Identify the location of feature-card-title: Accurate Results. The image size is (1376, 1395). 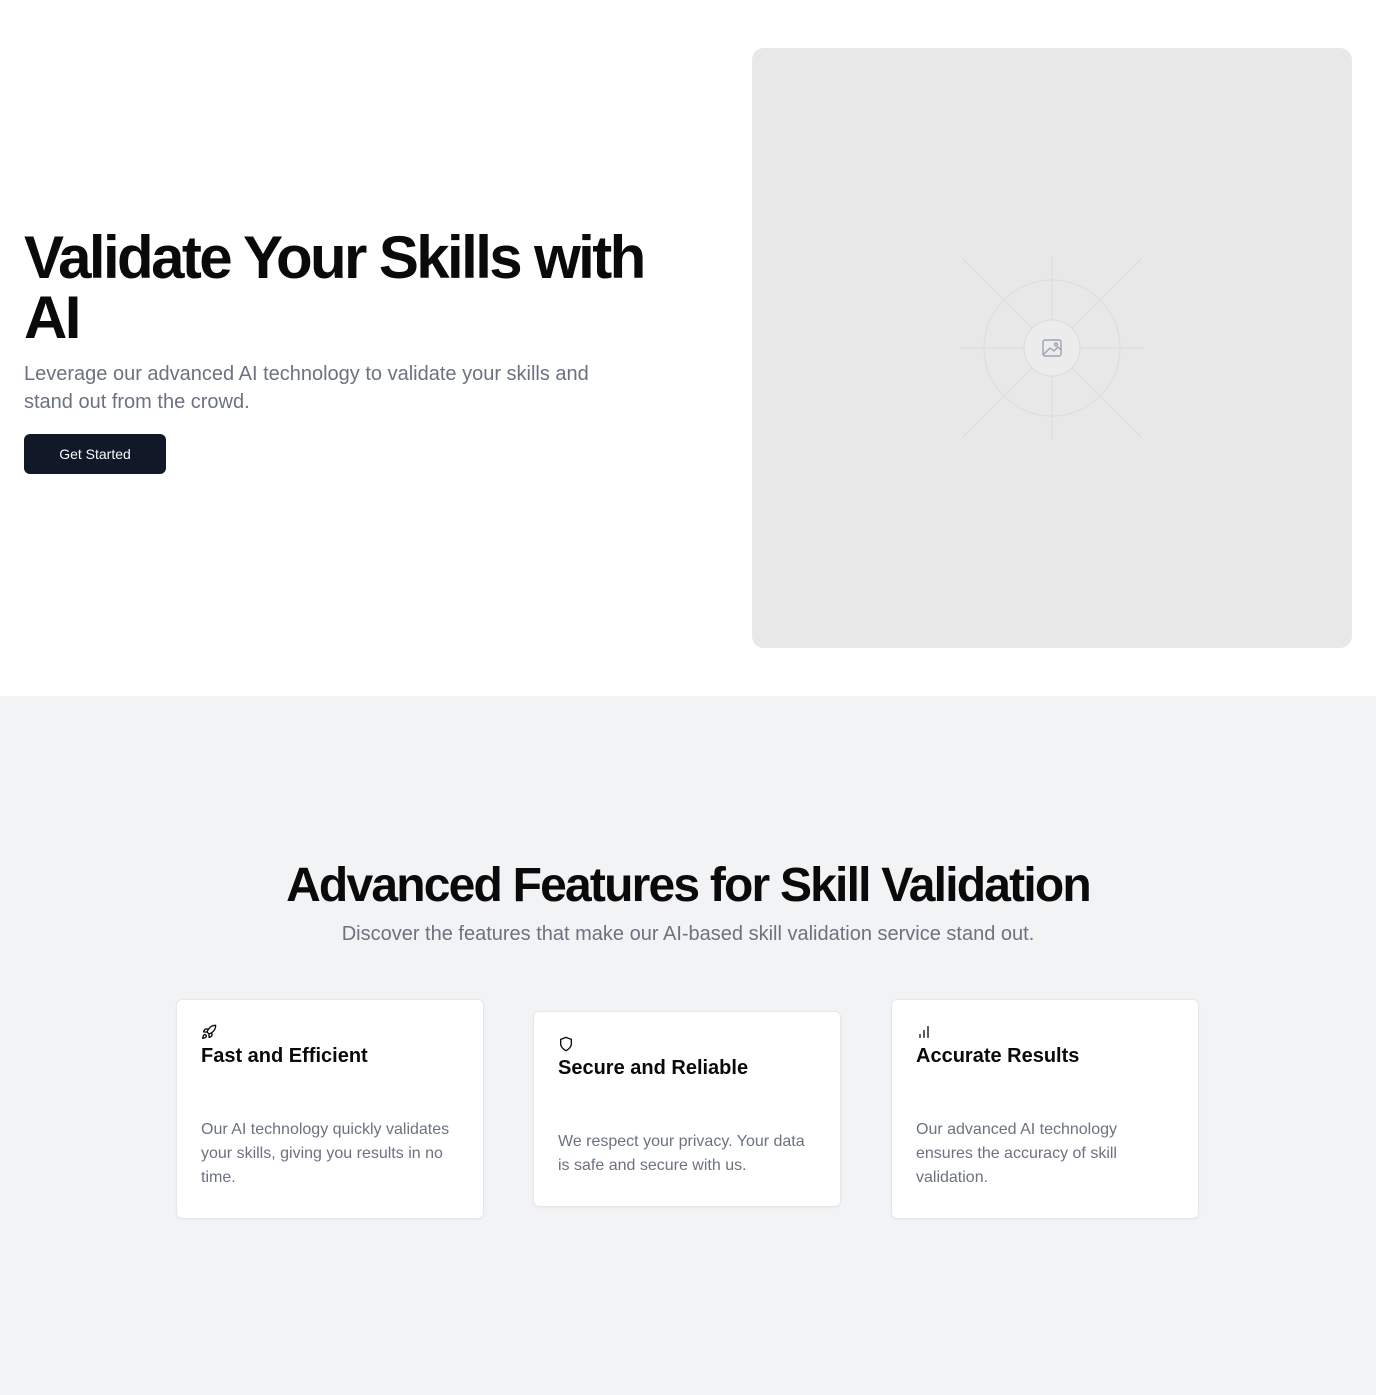
(998, 1056).